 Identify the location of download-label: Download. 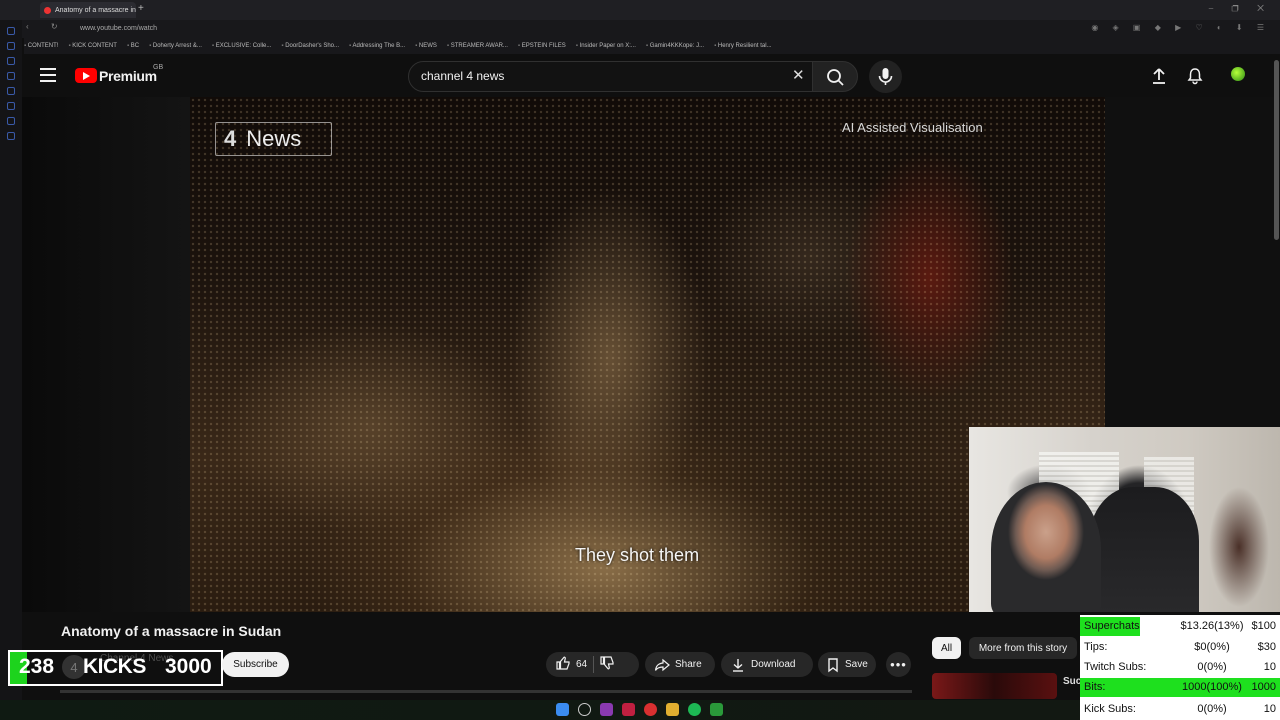
(773, 664).